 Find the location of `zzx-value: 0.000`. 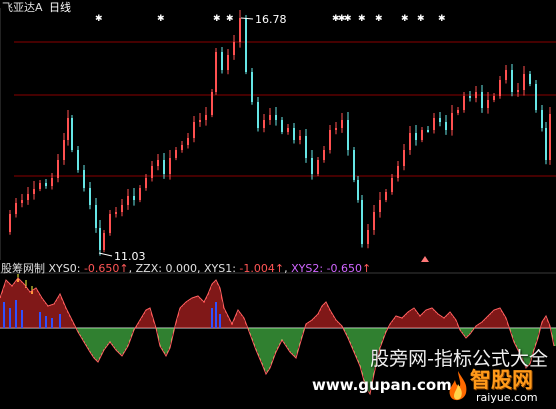

zzx-value: 0.000 is located at coordinates (181, 268).